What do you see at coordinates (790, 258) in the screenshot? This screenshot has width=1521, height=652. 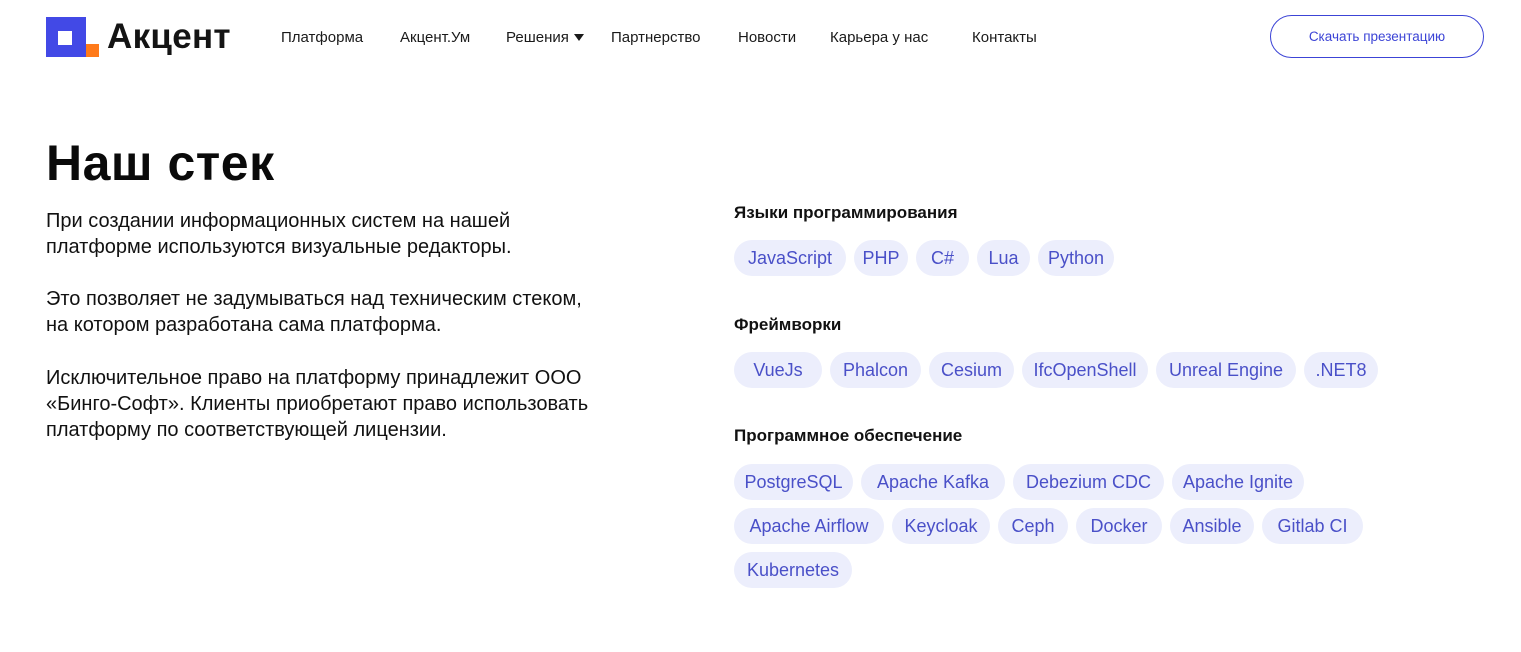 I see `tag: JavaScript` at bounding box center [790, 258].